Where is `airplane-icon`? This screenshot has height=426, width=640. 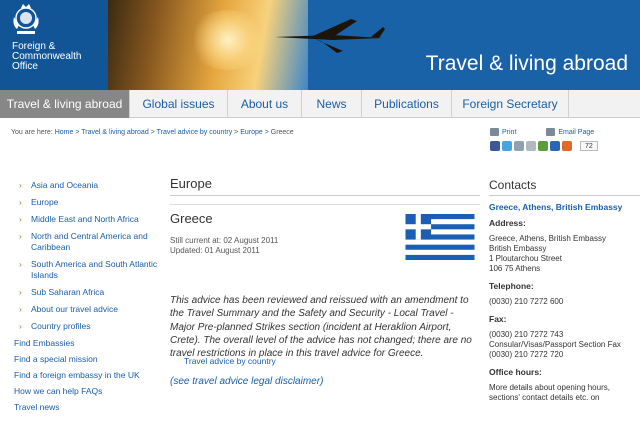 airplane-icon is located at coordinates (330, 36).